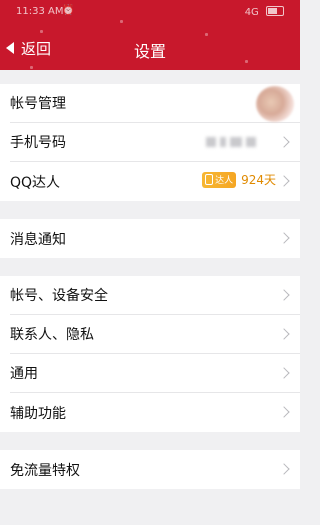  I want to click on row-label: 联系人、隐私, so click(52, 335).